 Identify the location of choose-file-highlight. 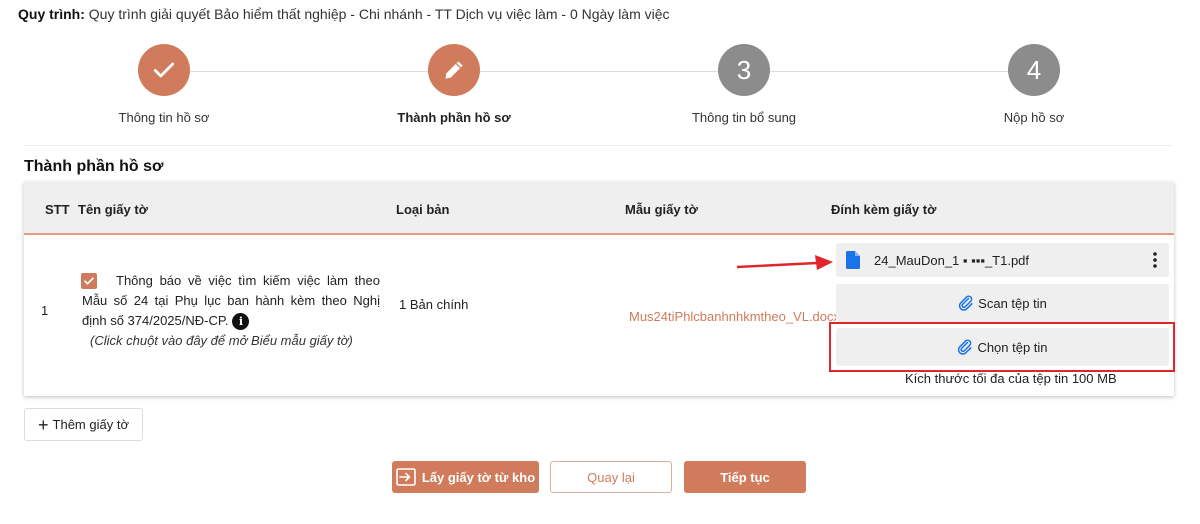
(1002, 347).